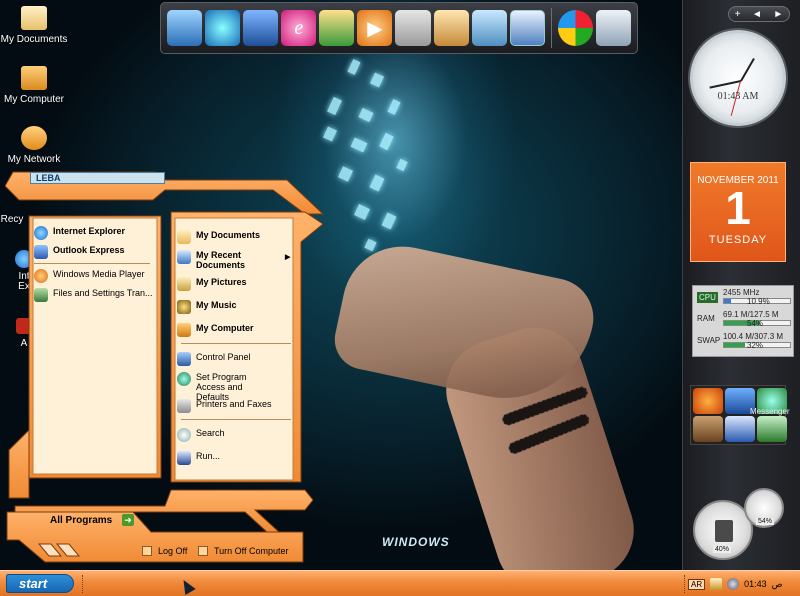 The image size is (800, 596). What do you see at coordinates (724, 531) in the screenshot?
I see `gauge-icon` at bounding box center [724, 531].